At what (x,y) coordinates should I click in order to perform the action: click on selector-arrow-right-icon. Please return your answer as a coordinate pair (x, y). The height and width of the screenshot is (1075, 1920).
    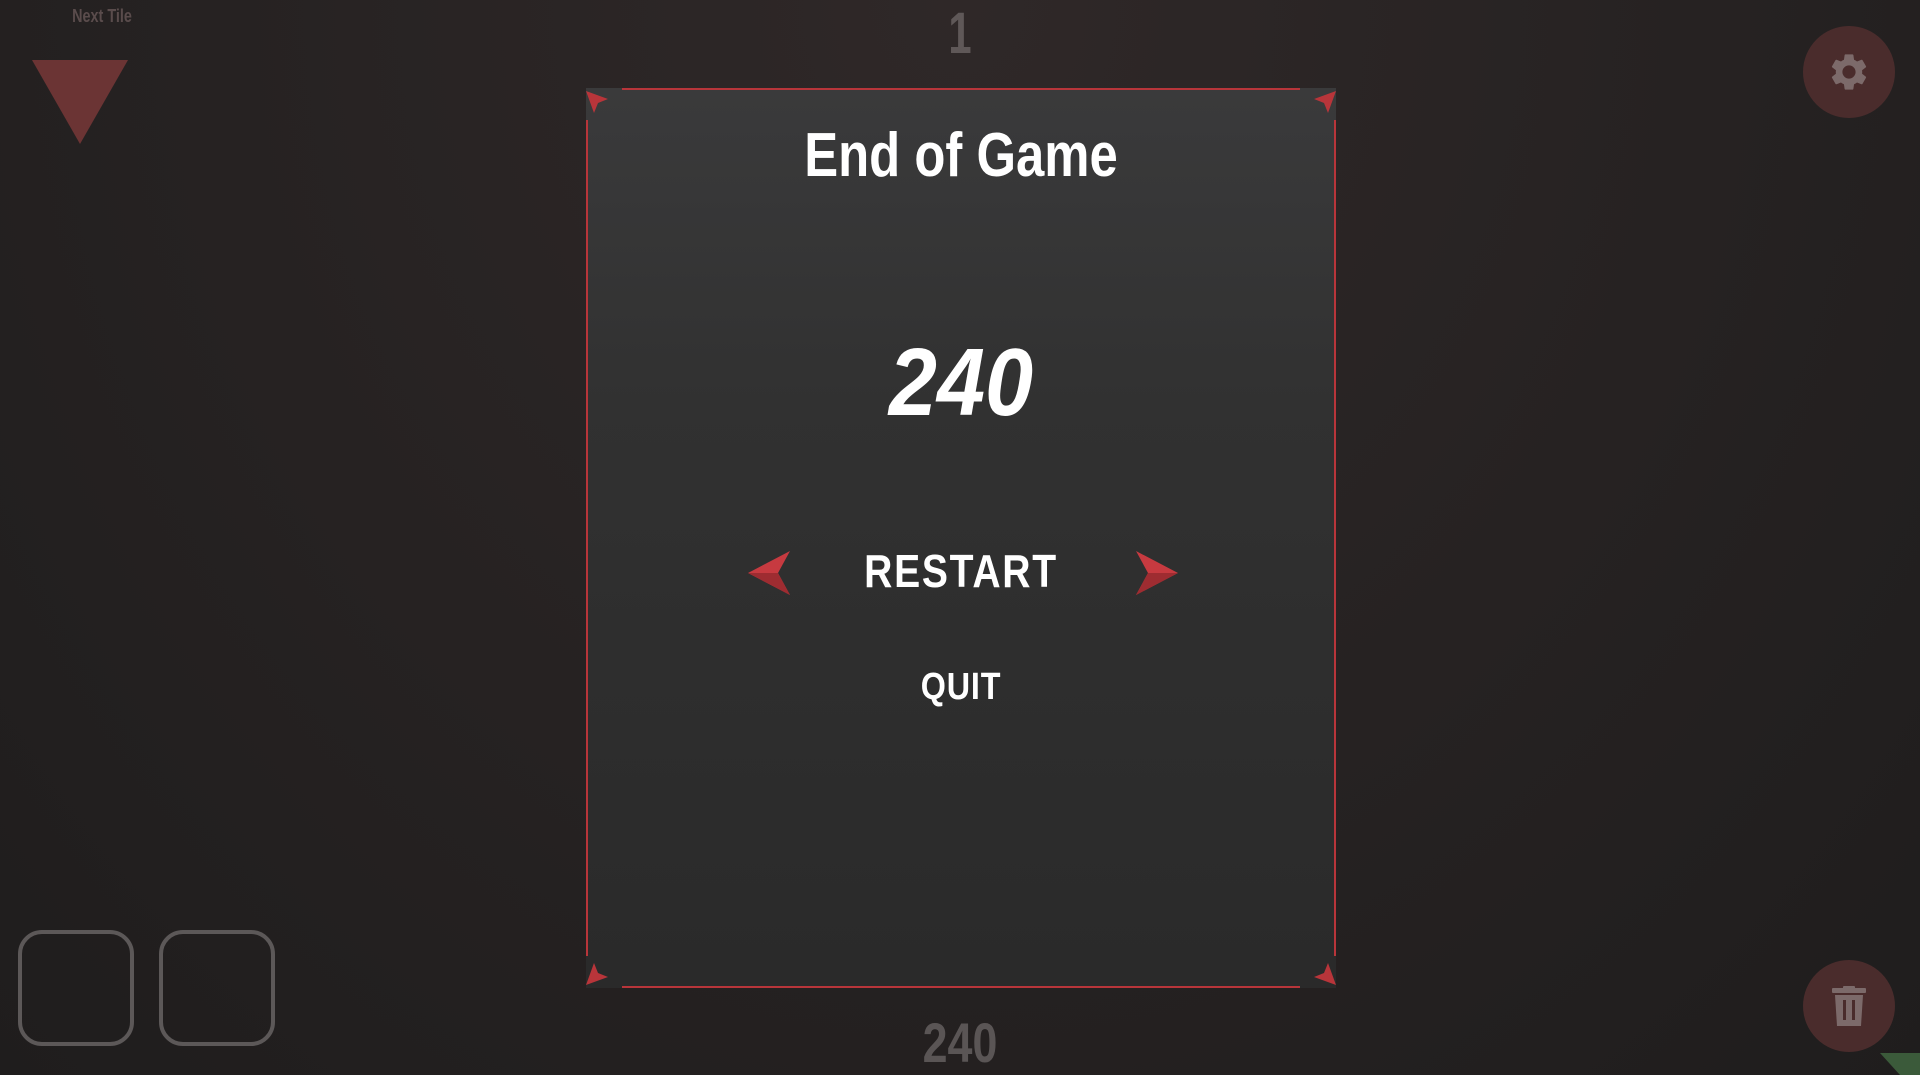
    Looking at the image, I should click on (1157, 573).